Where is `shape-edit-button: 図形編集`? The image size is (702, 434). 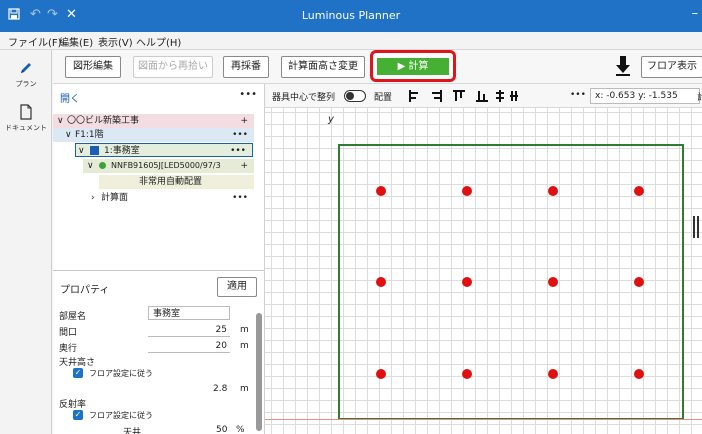 shape-edit-button: 図形編集 is located at coordinates (93, 67).